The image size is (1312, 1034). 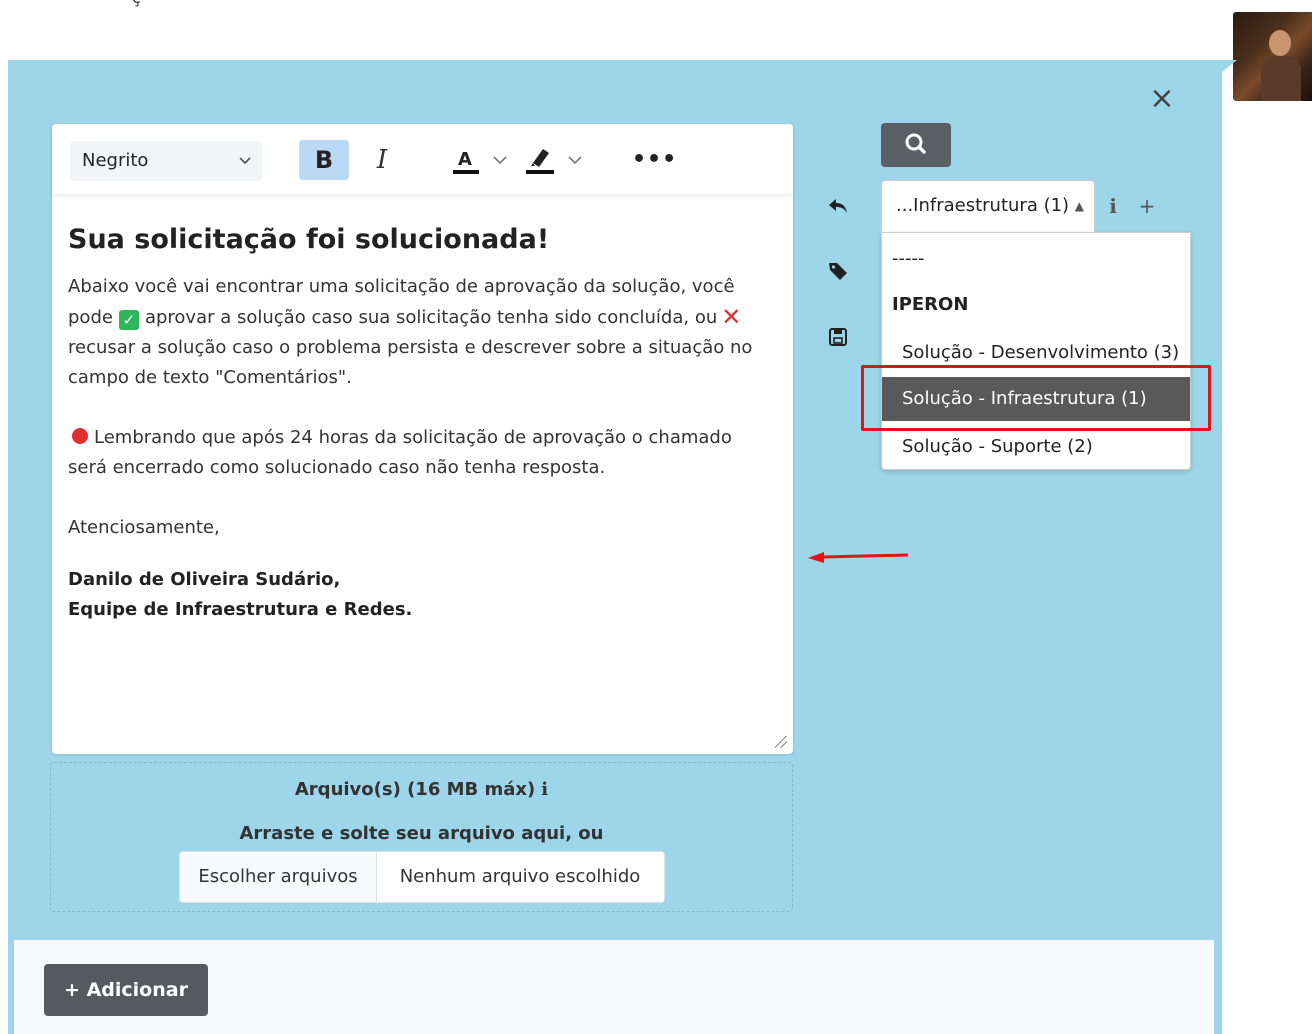 What do you see at coordinates (1162, 100) in the screenshot?
I see `close-icon: ×` at bounding box center [1162, 100].